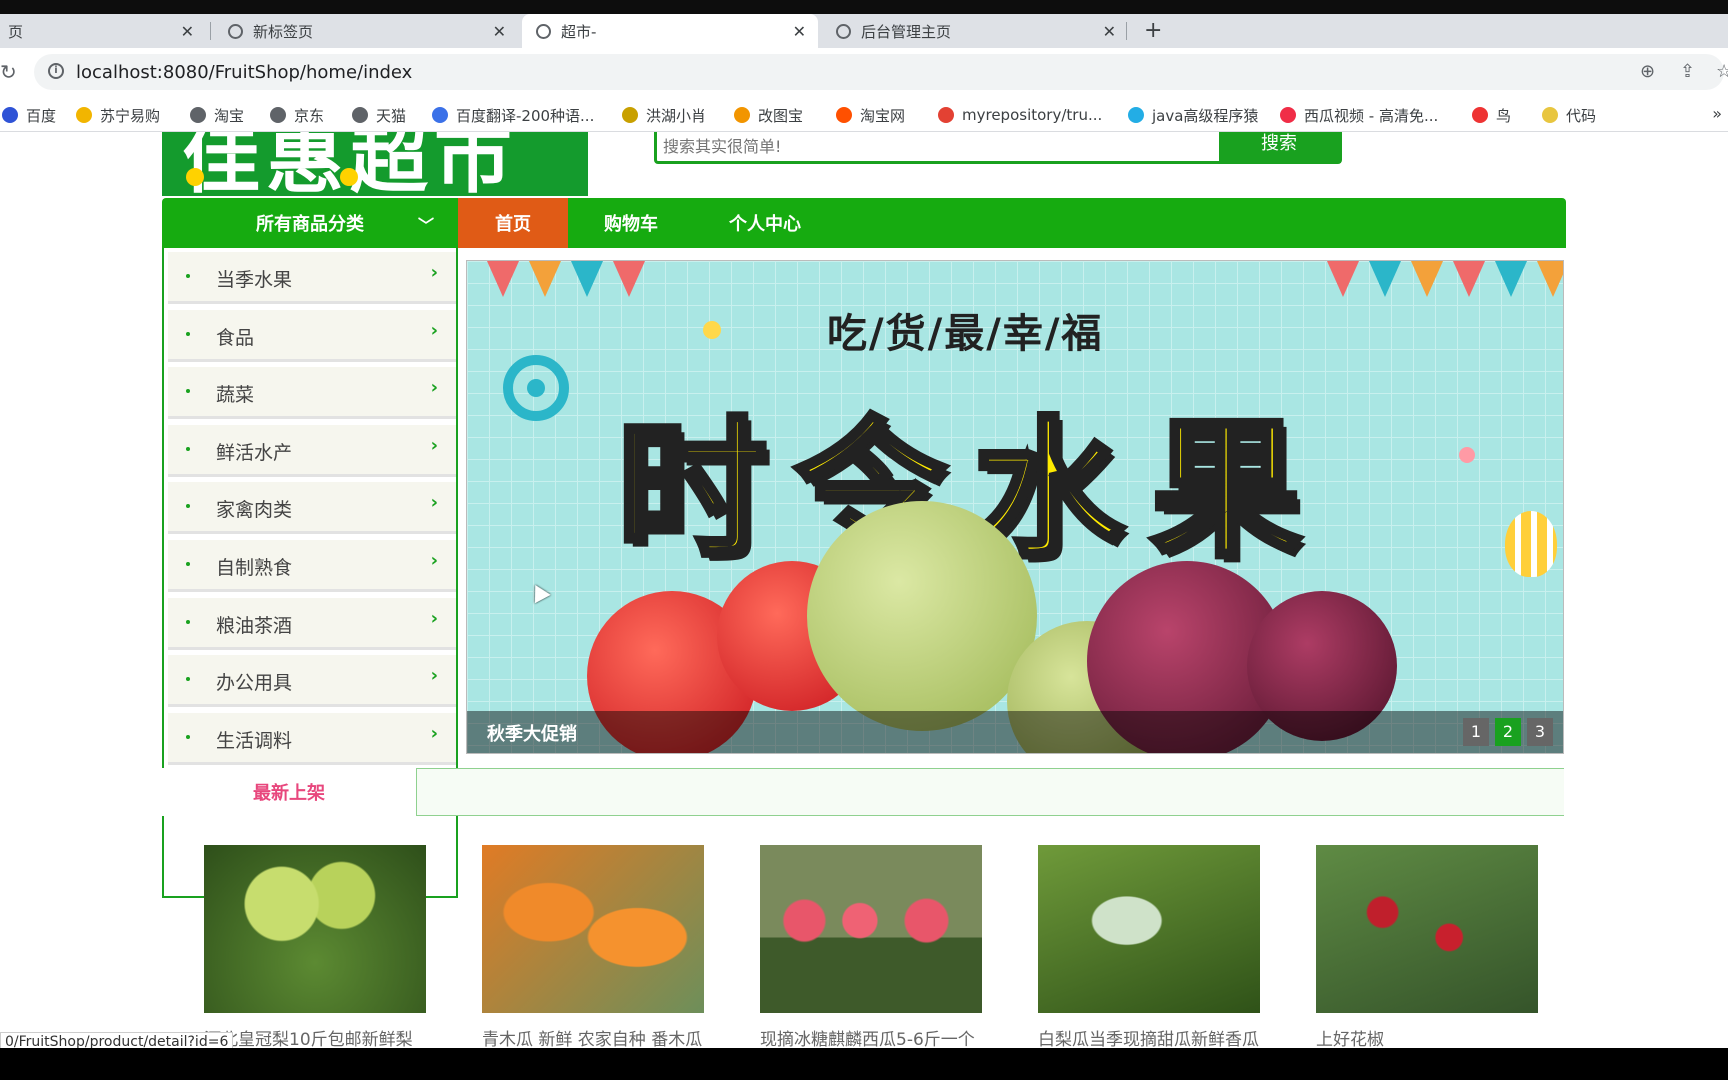 This screenshot has width=1728, height=1080. What do you see at coordinates (883, 115) in the screenshot?
I see `bookmark-label: 淘宝网` at bounding box center [883, 115].